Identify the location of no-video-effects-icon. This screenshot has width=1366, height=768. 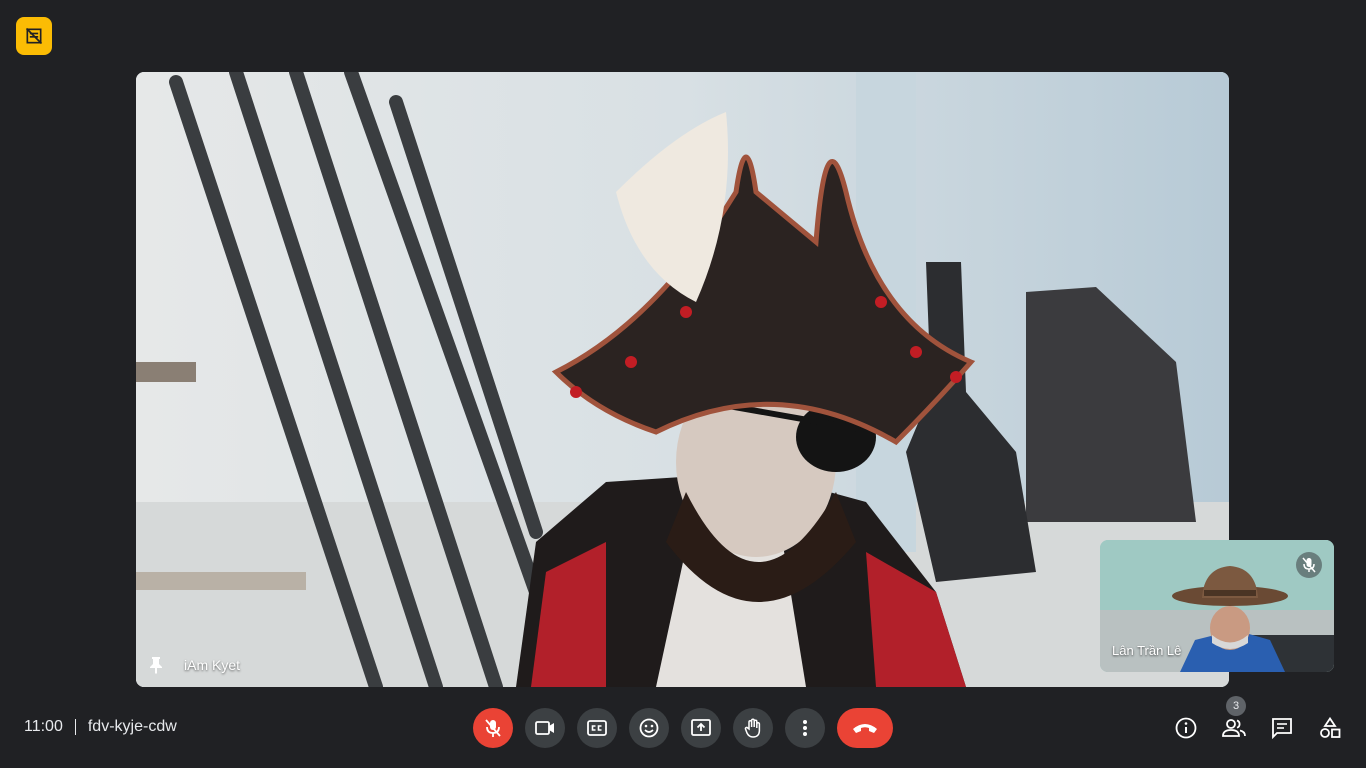
(34, 36).